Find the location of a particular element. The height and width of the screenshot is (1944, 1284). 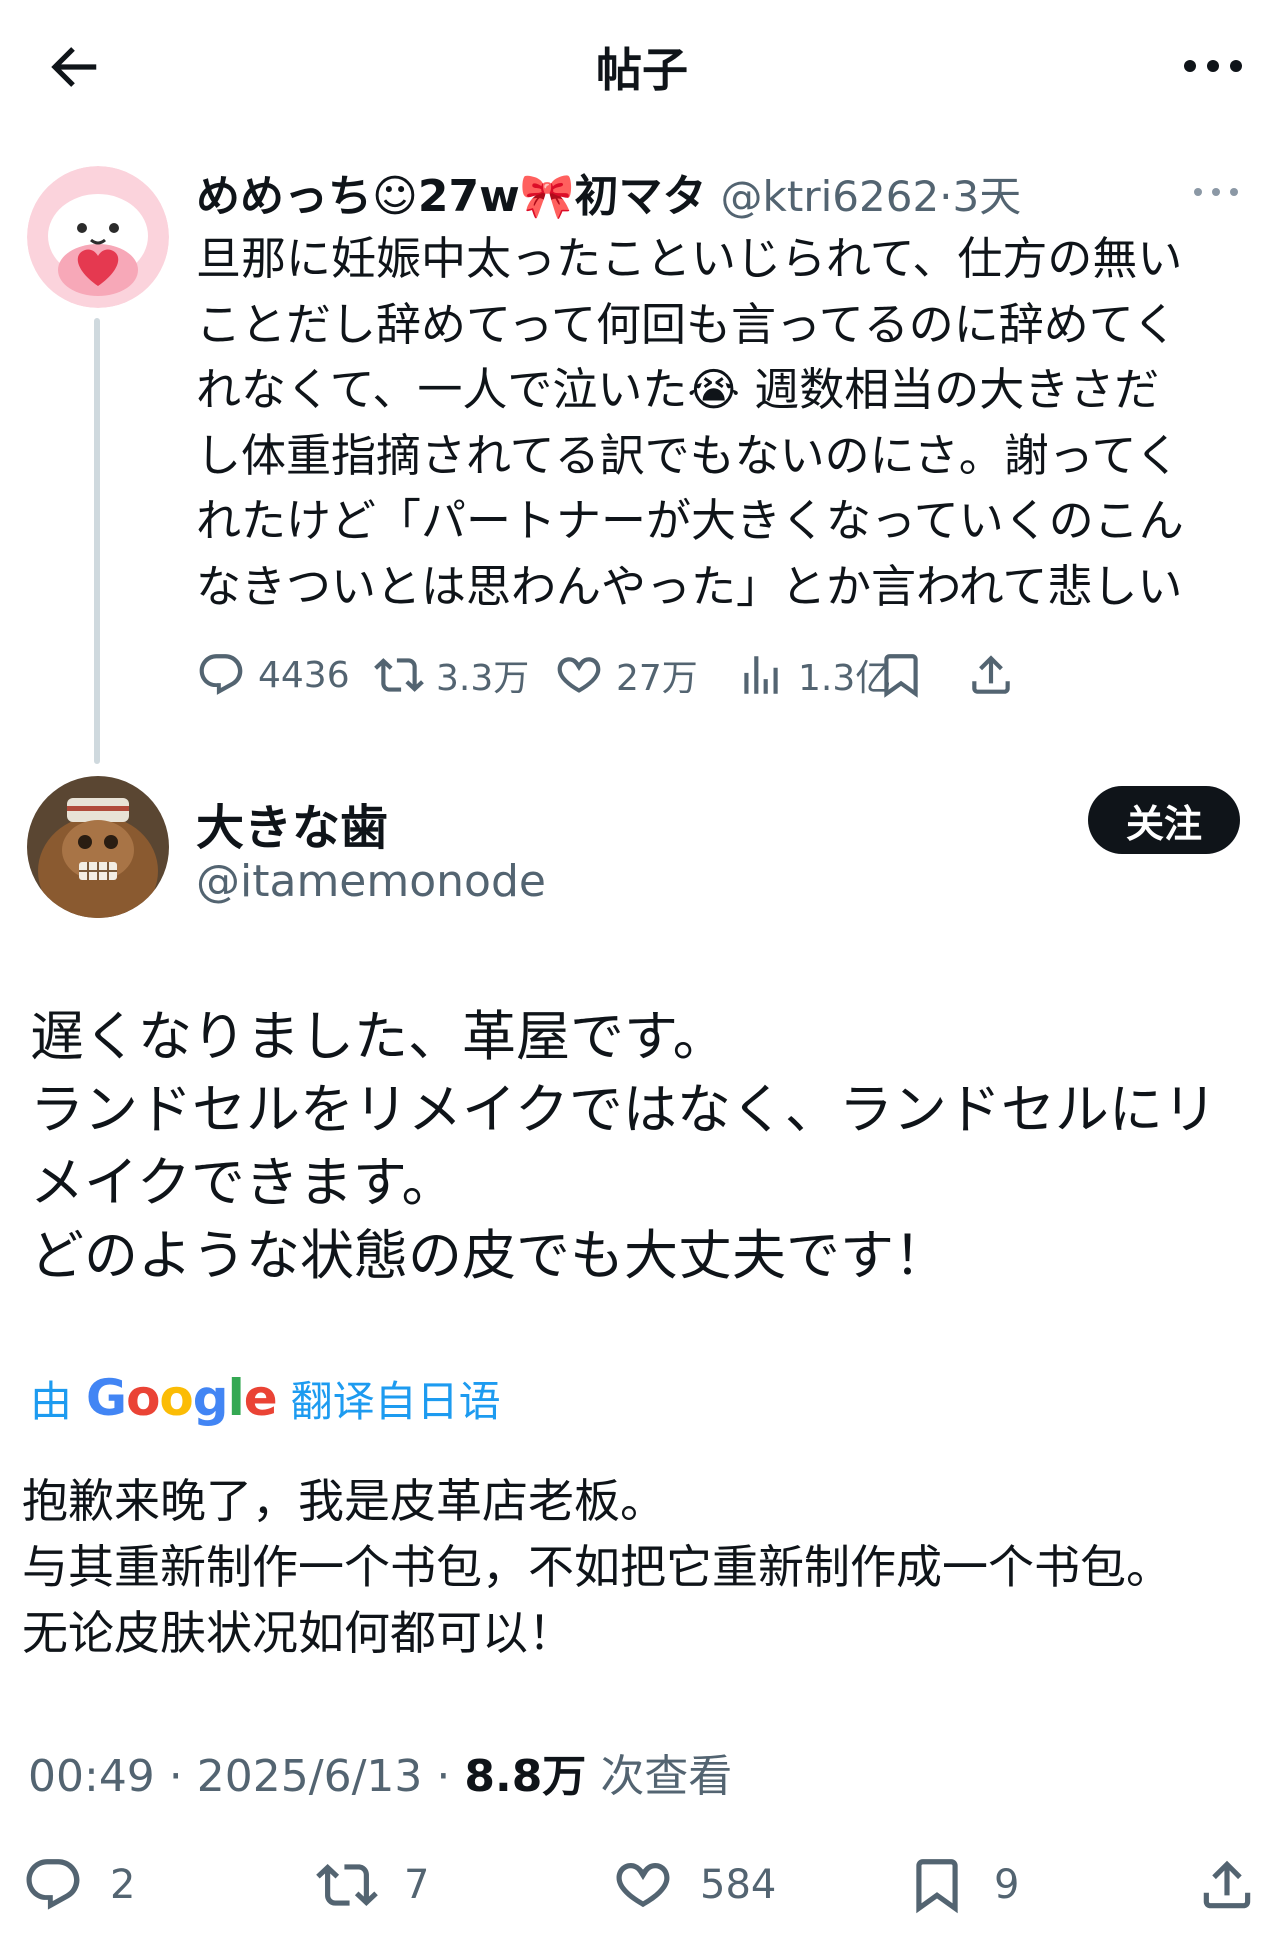

parent-author-name: めめっち☺27w🎀初マタ is located at coordinates (451, 196).